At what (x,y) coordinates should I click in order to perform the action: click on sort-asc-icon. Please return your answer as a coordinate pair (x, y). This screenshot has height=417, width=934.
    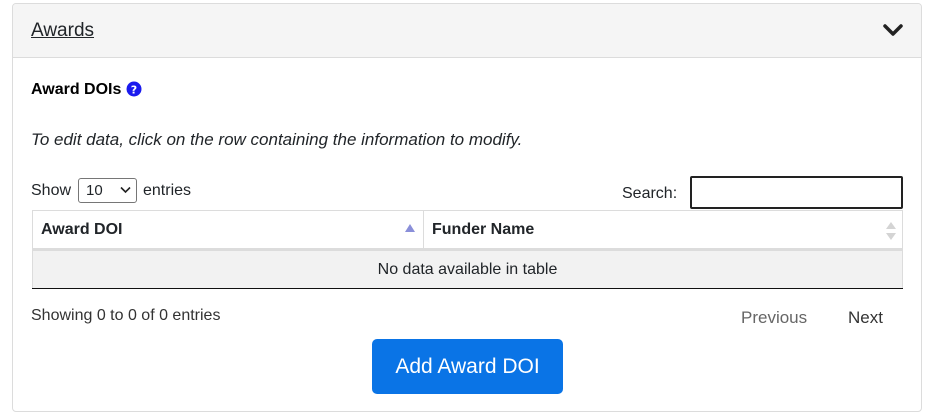
    Looking at the image, I should click on (410, 228).